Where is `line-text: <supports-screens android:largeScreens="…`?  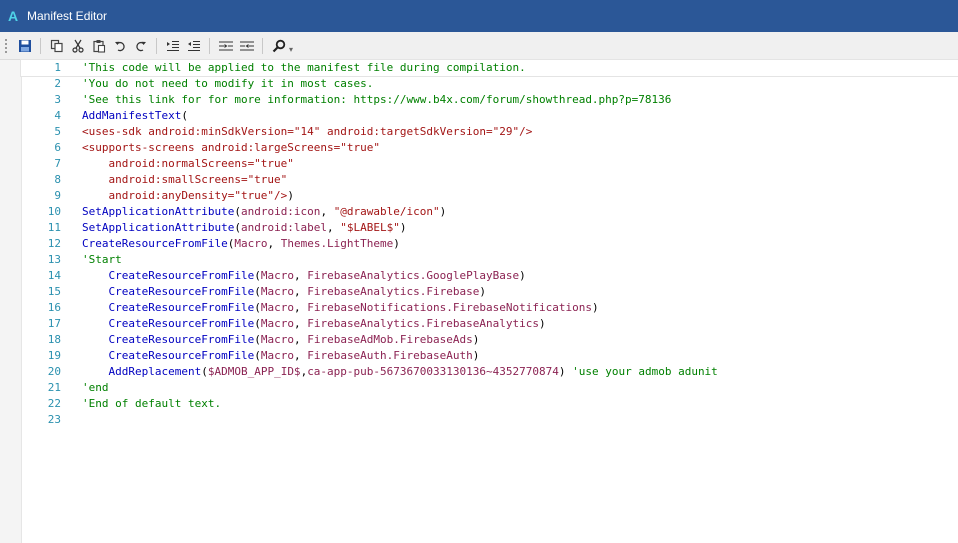
line-text: <supports-screens android:largeScreens="… is located at coordinates (231, 148).